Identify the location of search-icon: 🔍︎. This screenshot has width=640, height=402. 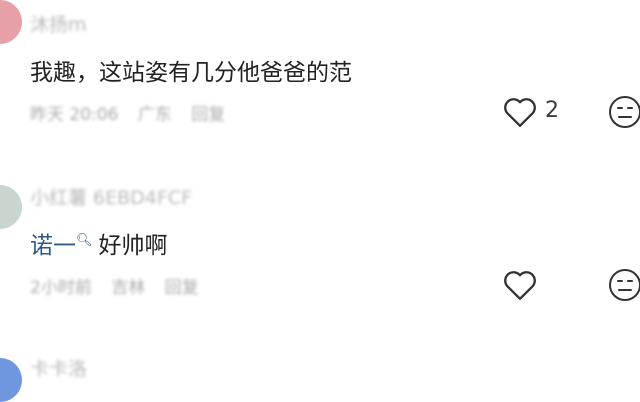
(84, 241).